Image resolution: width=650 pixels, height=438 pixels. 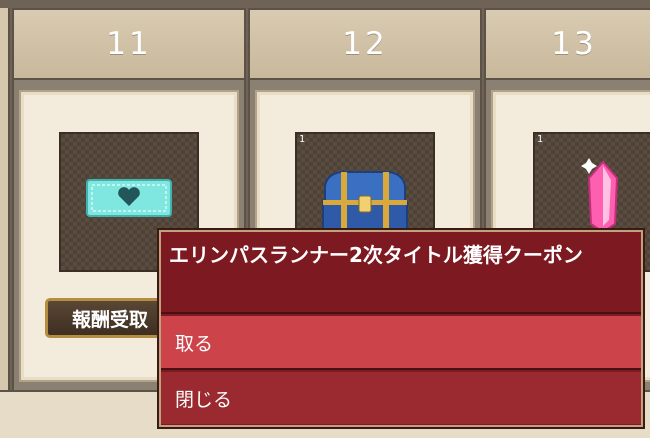 What do you see at coordinates (401, 342) in the screenshot?
I see `take-option: 取る` at bounding box center [401, 342].